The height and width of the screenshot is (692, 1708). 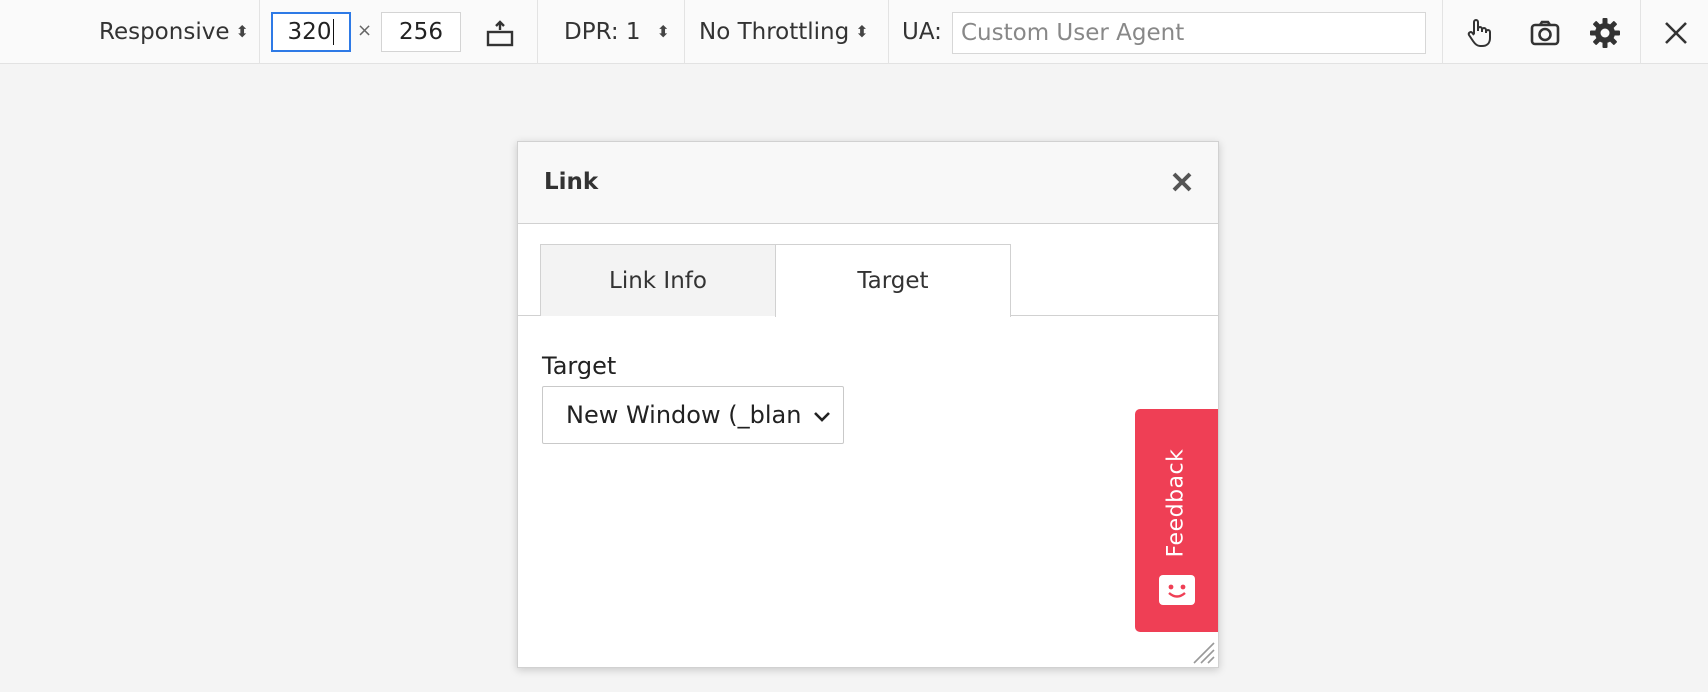 I want to click on resize-grip-icon, so click(x=1203, y=652).